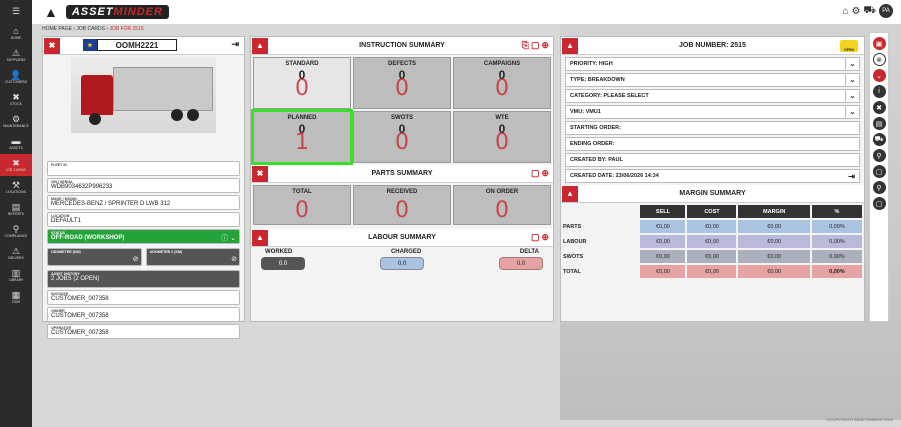  What do you see at coordinates (15, 81) in the screenshot?
I see `sidebar-item-label: Customers` at bounding box center [15, 81].